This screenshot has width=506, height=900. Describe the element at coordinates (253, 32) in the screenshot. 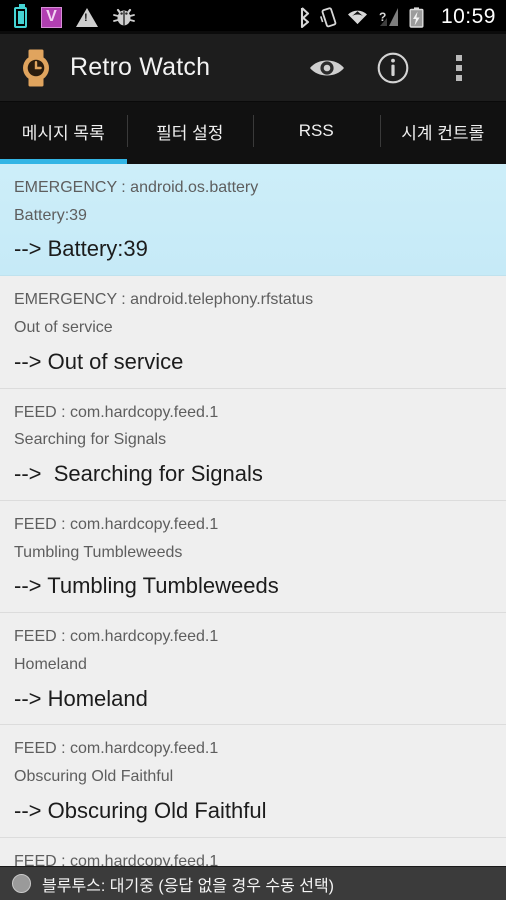

I see `status-bar-divider` at that location.